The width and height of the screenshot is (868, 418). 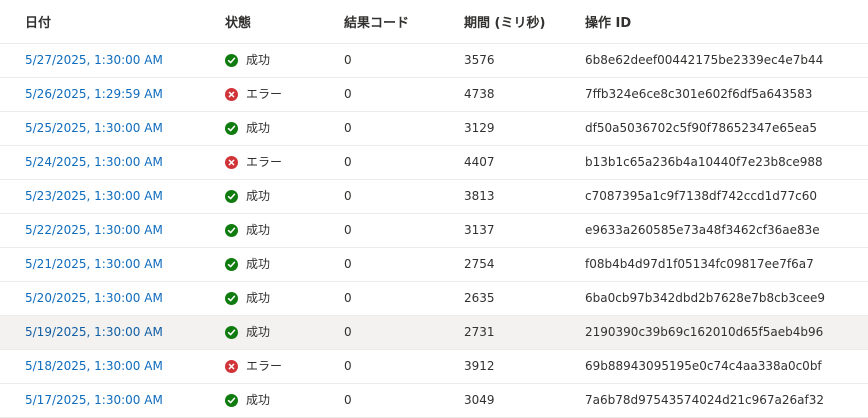 I want to click on operation-id-cell: c7087395a1c9f7138df742ccd1d77c60, so click(x=701, y=196).